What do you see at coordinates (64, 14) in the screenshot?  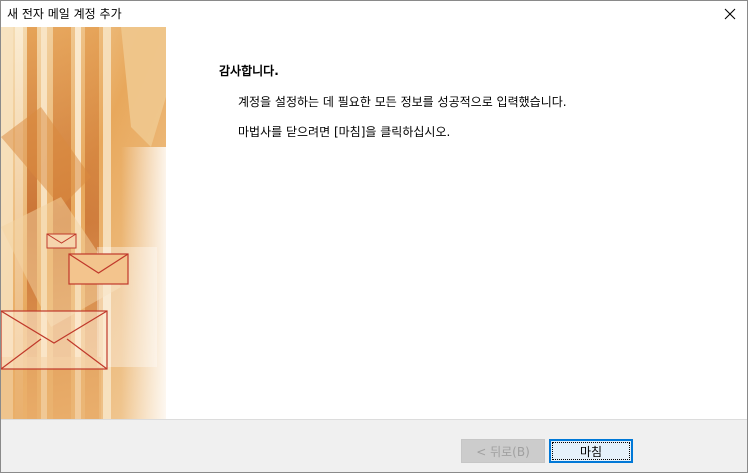 I see `window-title: 새 전자 메일 계정 추가` at bounding box center [64, 14].